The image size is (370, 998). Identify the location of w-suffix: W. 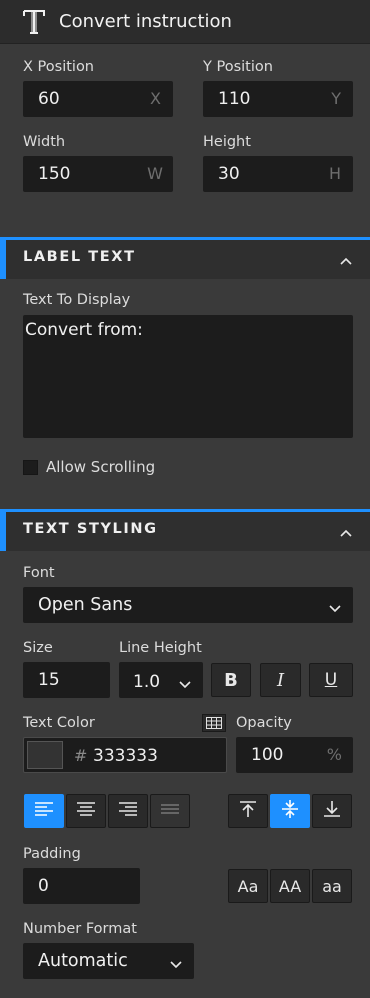
(155, 173).